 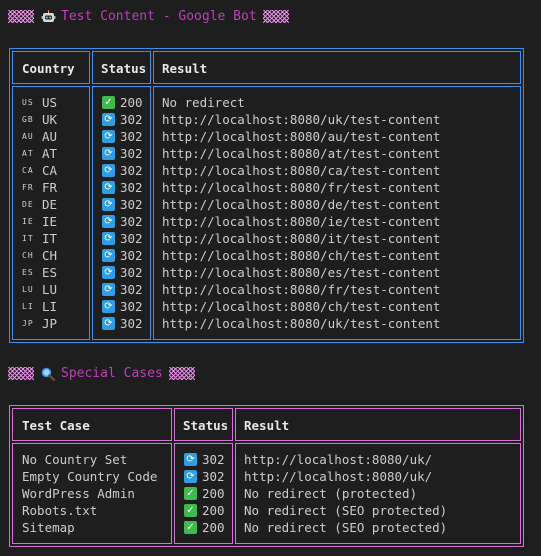 What do you see at coordinates (28, 102) in the screenshot?
I see `flag-icon: US` at bounding box center [28, 102].